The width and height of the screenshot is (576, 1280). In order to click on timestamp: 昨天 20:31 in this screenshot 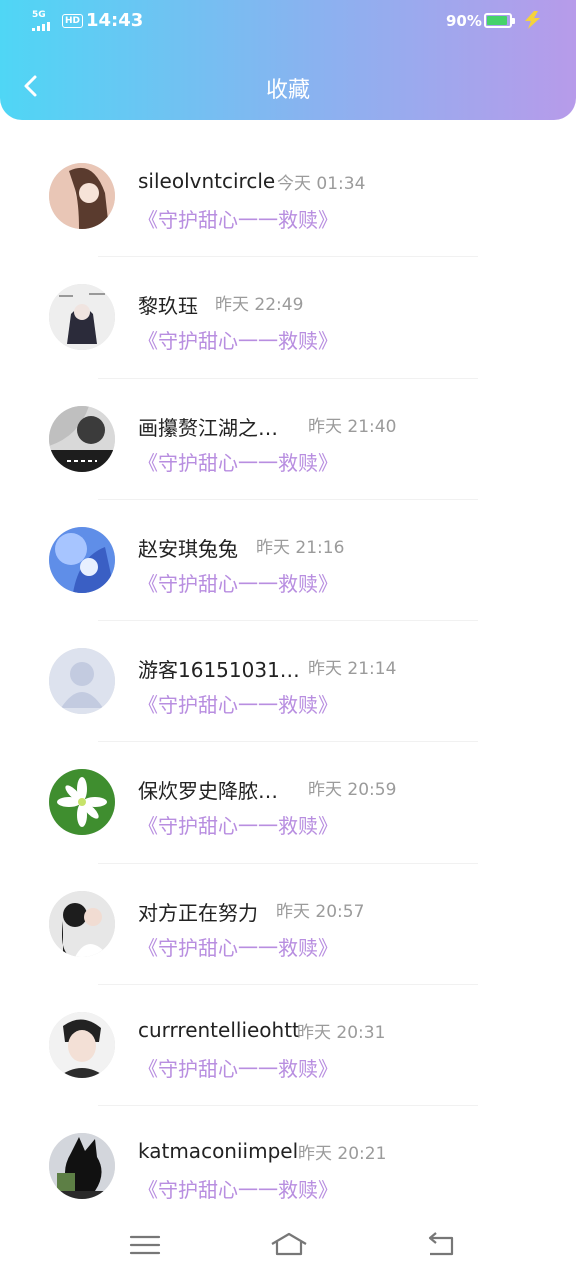, I will do `click(341, 1033)`.